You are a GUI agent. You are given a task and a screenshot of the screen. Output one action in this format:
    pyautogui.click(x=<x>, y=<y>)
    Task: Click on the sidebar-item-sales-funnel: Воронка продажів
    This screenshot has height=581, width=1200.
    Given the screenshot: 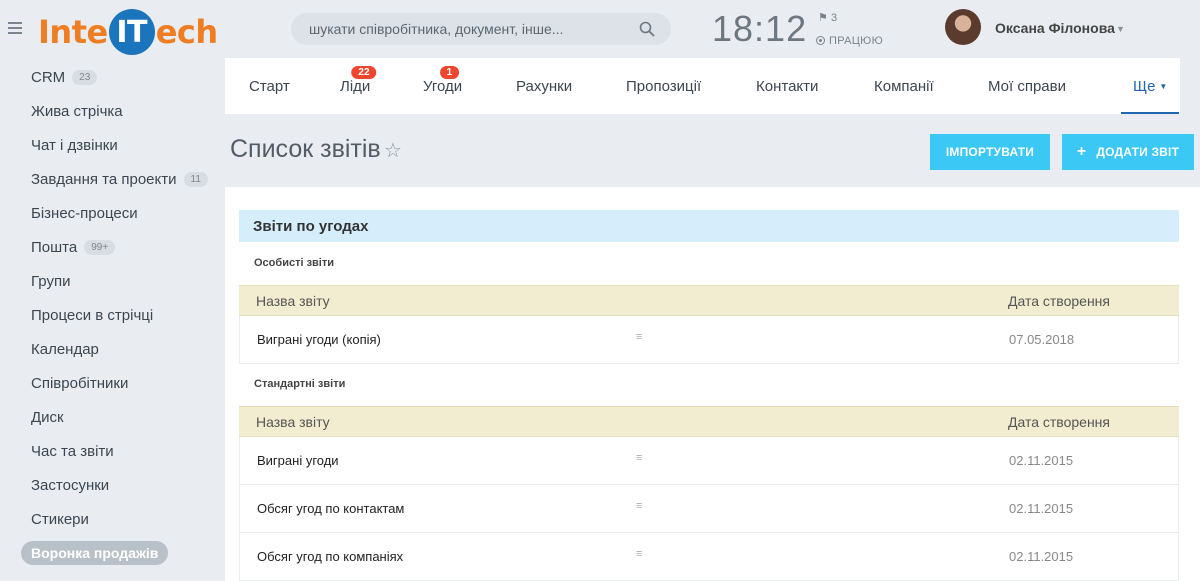 What is the action you would take?
    pyautogui.click(x=95, y=553)
    